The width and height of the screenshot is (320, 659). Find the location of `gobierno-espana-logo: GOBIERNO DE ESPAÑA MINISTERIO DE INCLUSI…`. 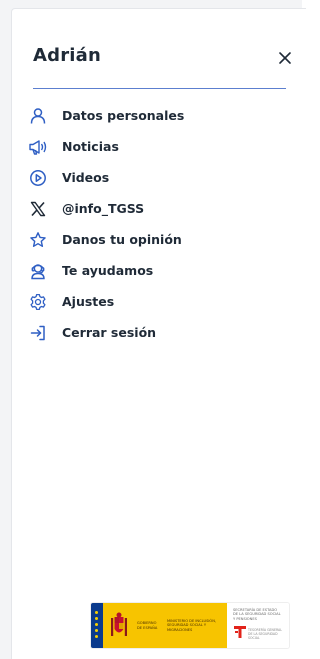

gobierno-espana-logo: GOBIERNO DE ESPAÑA MINISTERIO DE INCLUSI… is located at coordinates (165, 625).